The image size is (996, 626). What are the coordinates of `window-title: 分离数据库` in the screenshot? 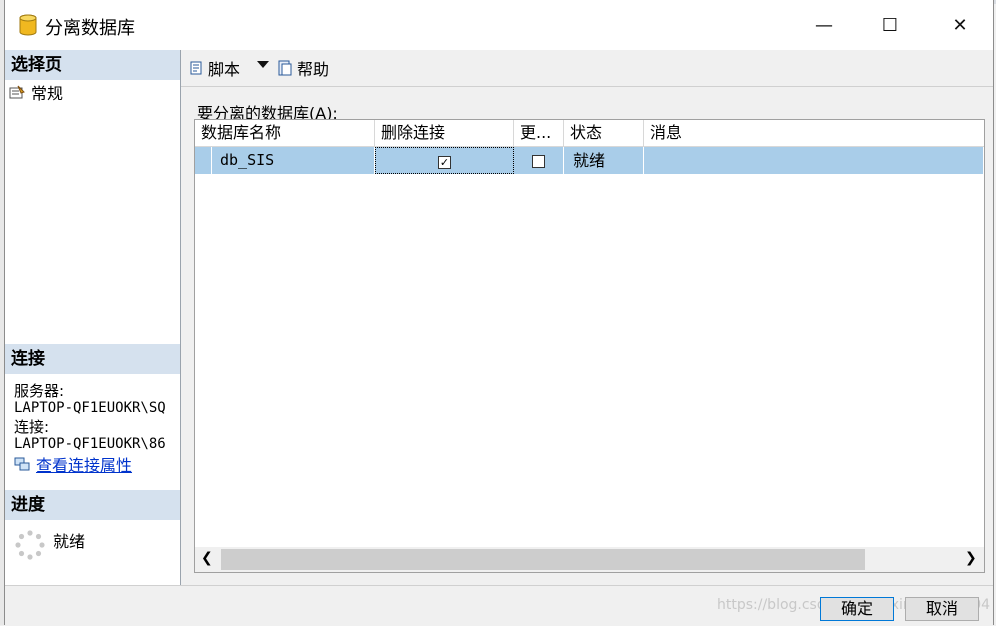 It's located at (90, 28).